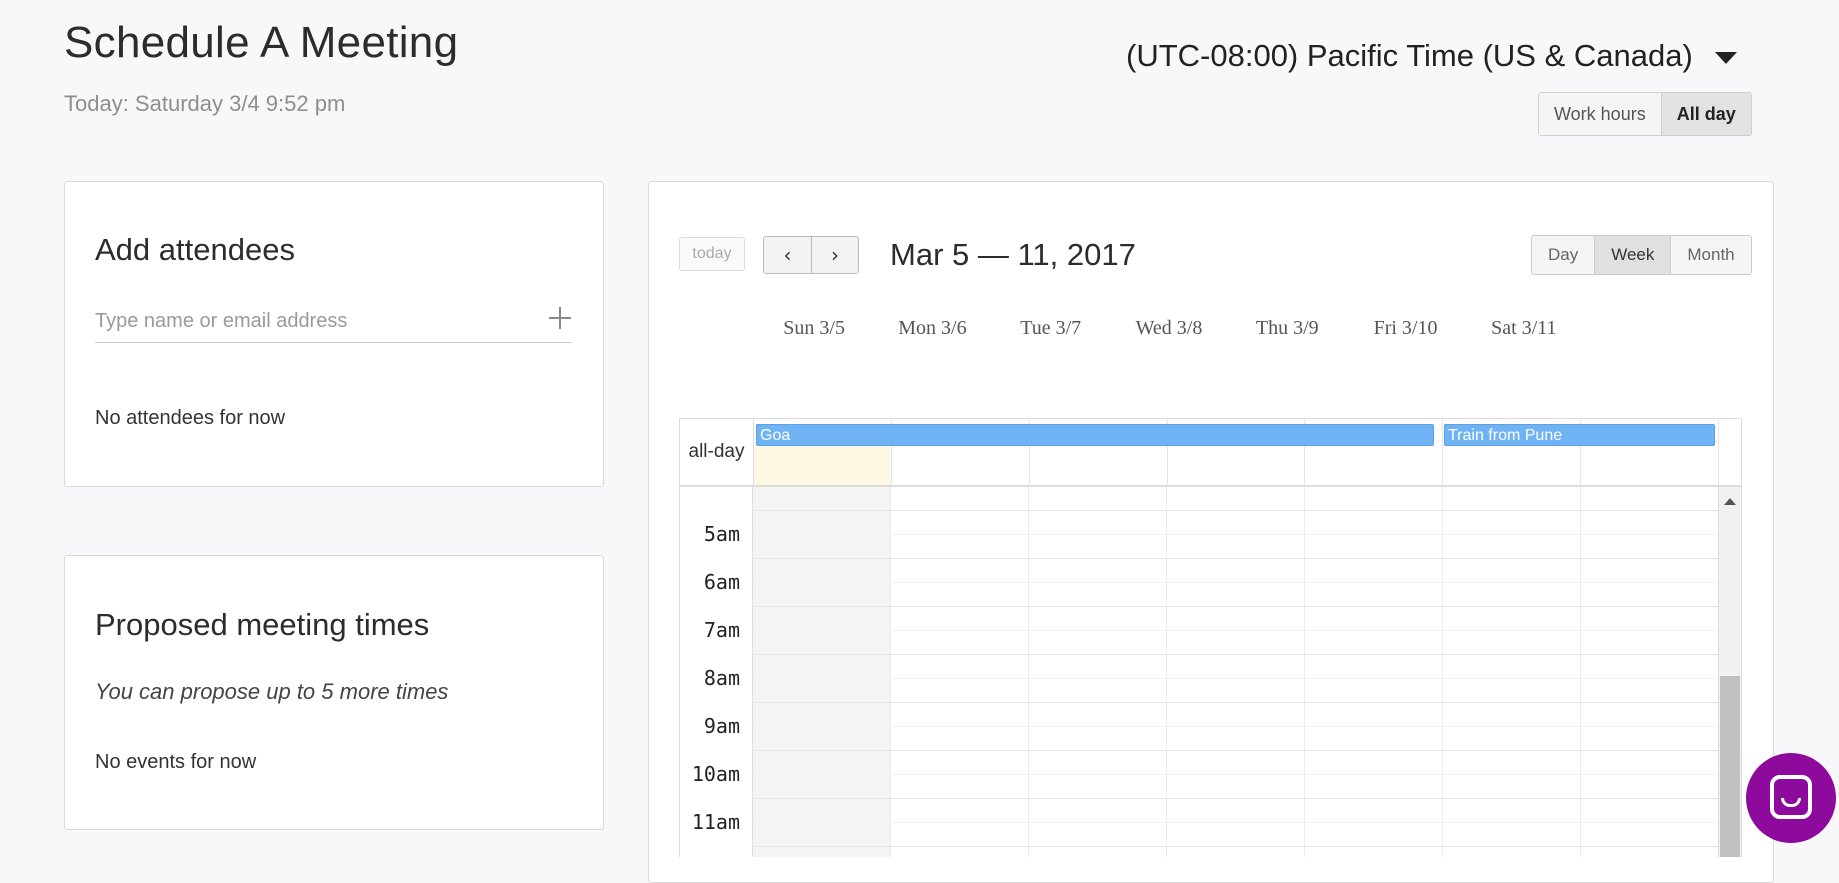  I want to click on chevron-left-icon: ‹, so click(787, 255).